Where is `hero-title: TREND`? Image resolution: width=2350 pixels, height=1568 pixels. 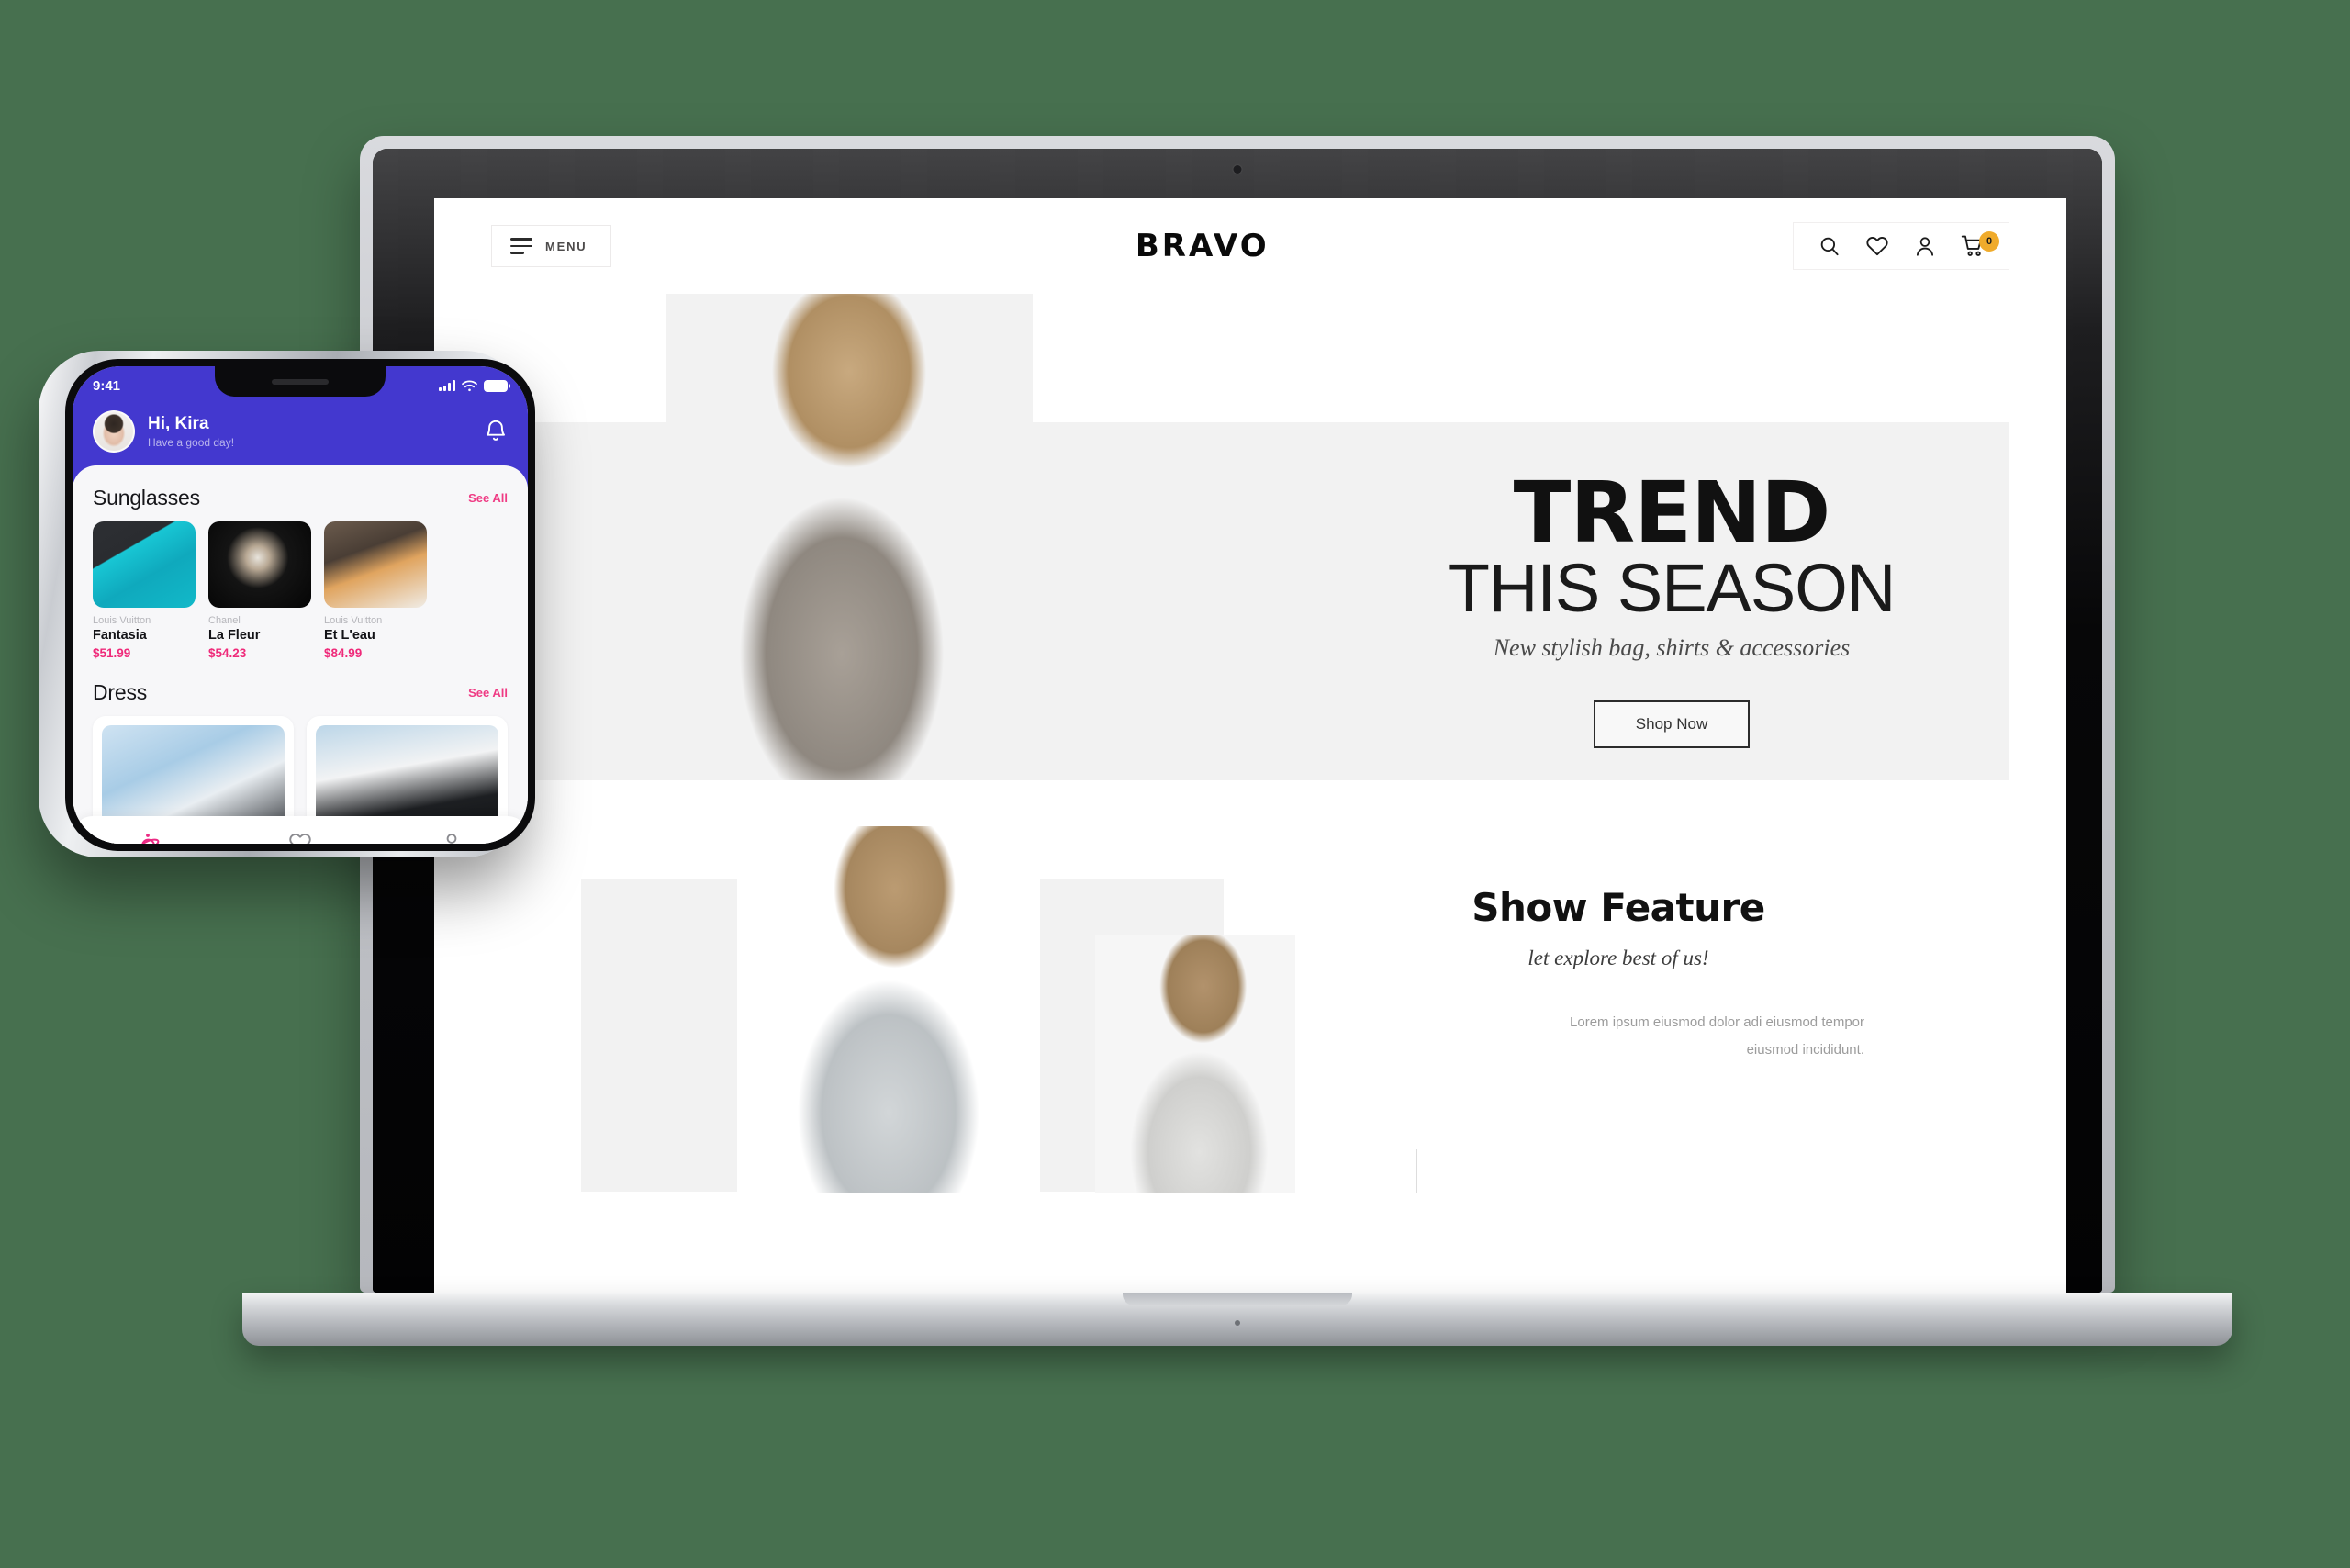 hero-title: TREND is located at coordinates (1672, 513).